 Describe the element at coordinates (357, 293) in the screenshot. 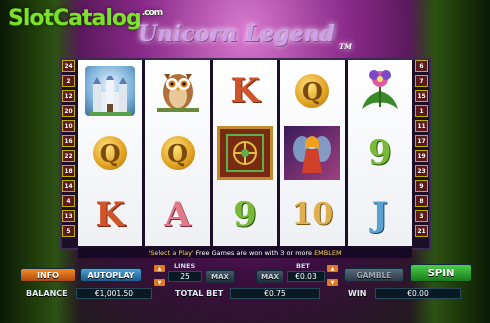

I see `win-label: WIN` at that location.